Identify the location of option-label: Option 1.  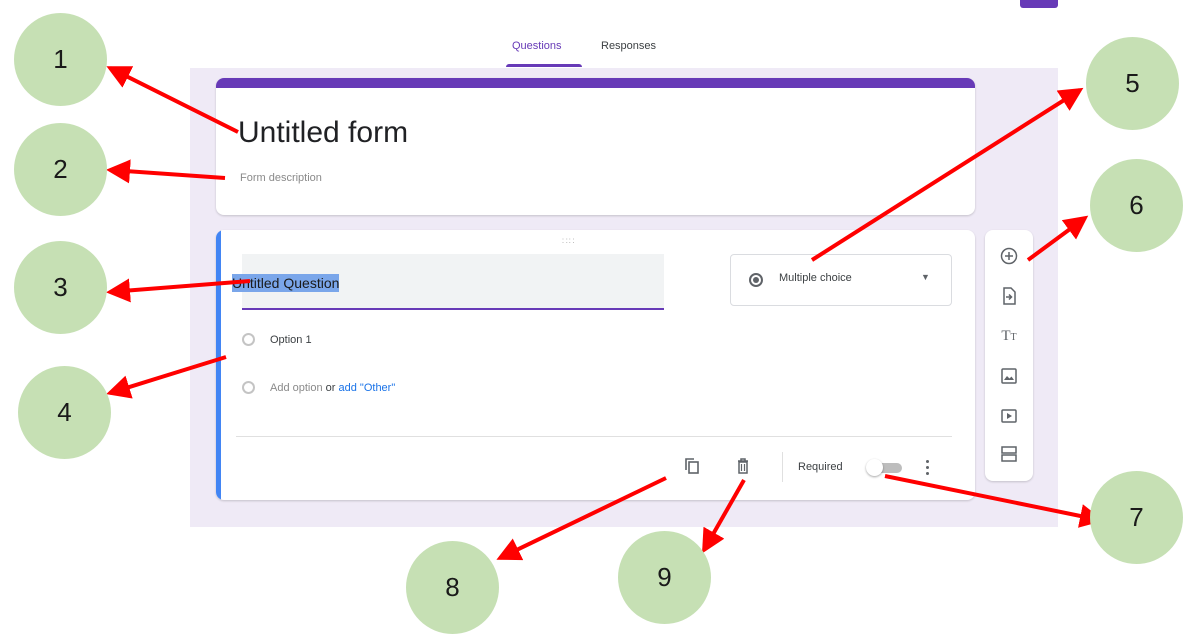
(291, 340).